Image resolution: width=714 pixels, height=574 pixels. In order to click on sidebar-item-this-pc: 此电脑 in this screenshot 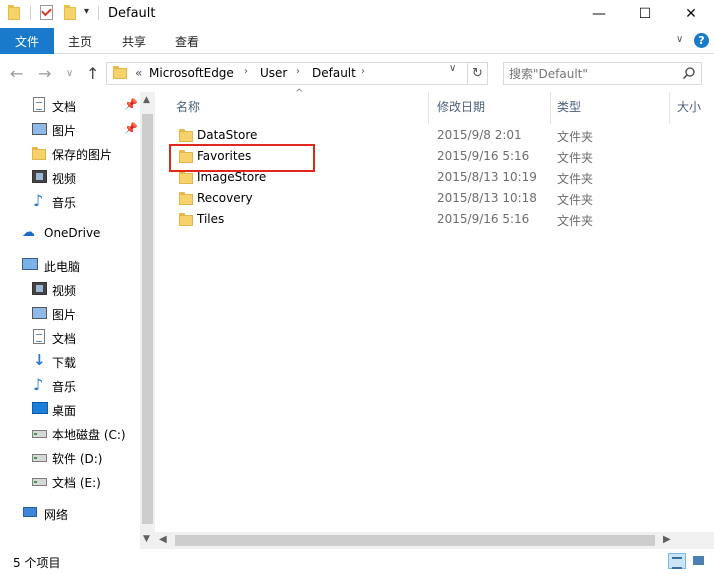, I will do `click(70, 265)`.